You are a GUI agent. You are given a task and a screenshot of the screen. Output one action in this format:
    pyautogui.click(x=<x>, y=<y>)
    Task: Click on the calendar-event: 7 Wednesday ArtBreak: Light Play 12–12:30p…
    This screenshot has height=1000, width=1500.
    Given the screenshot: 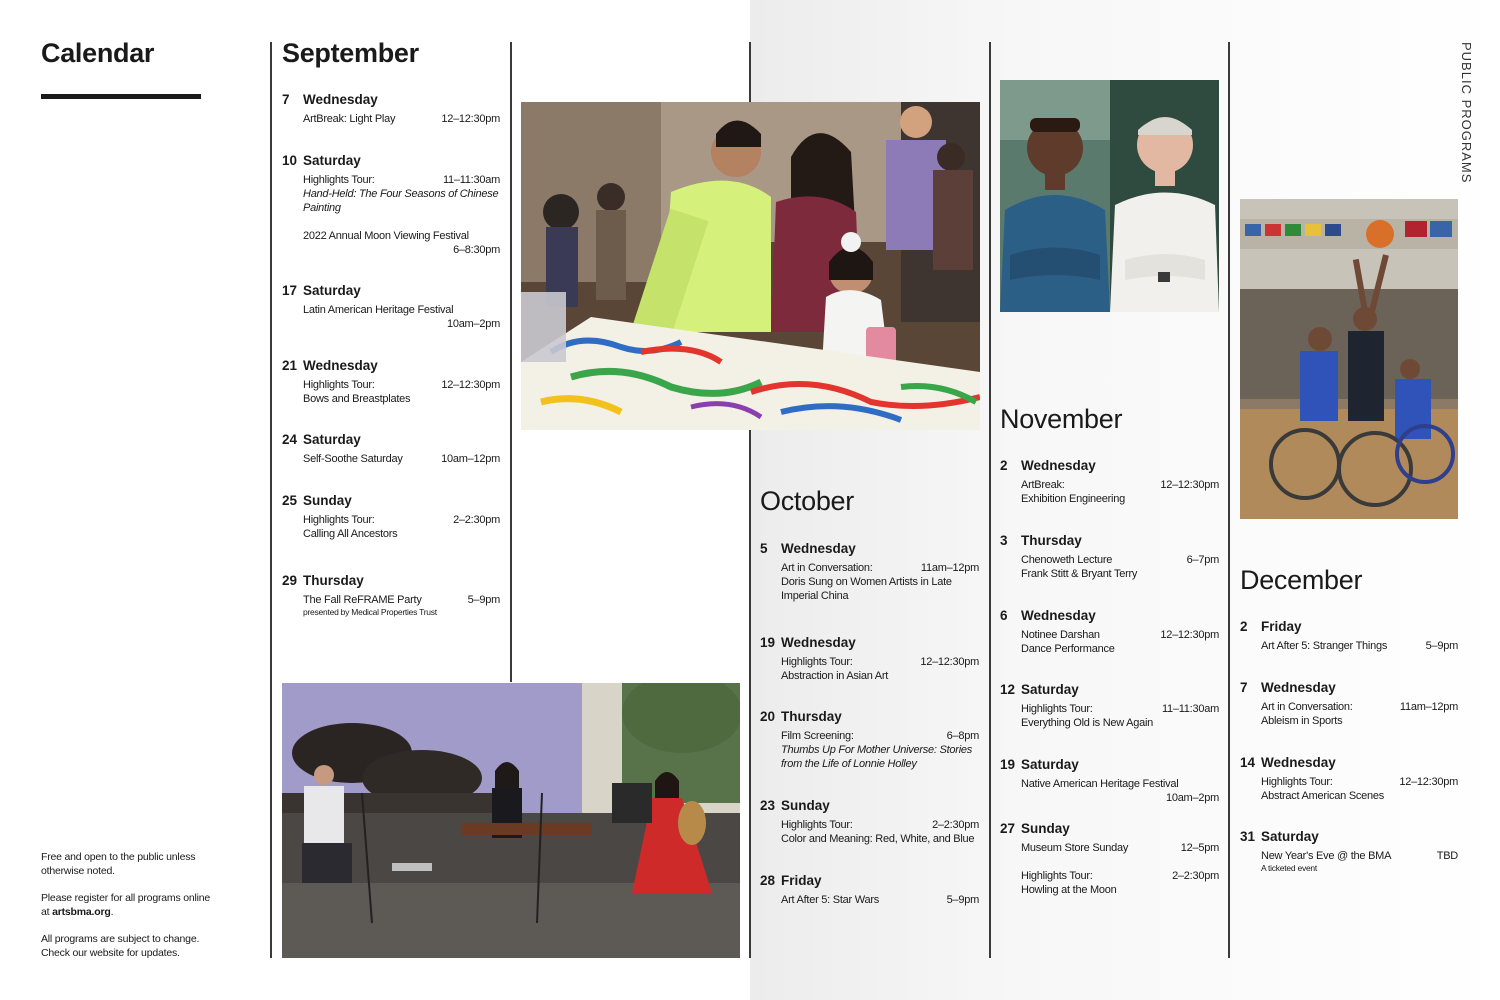 What is the action you would take?
    pyautogui.click(x=391, y=109)
    